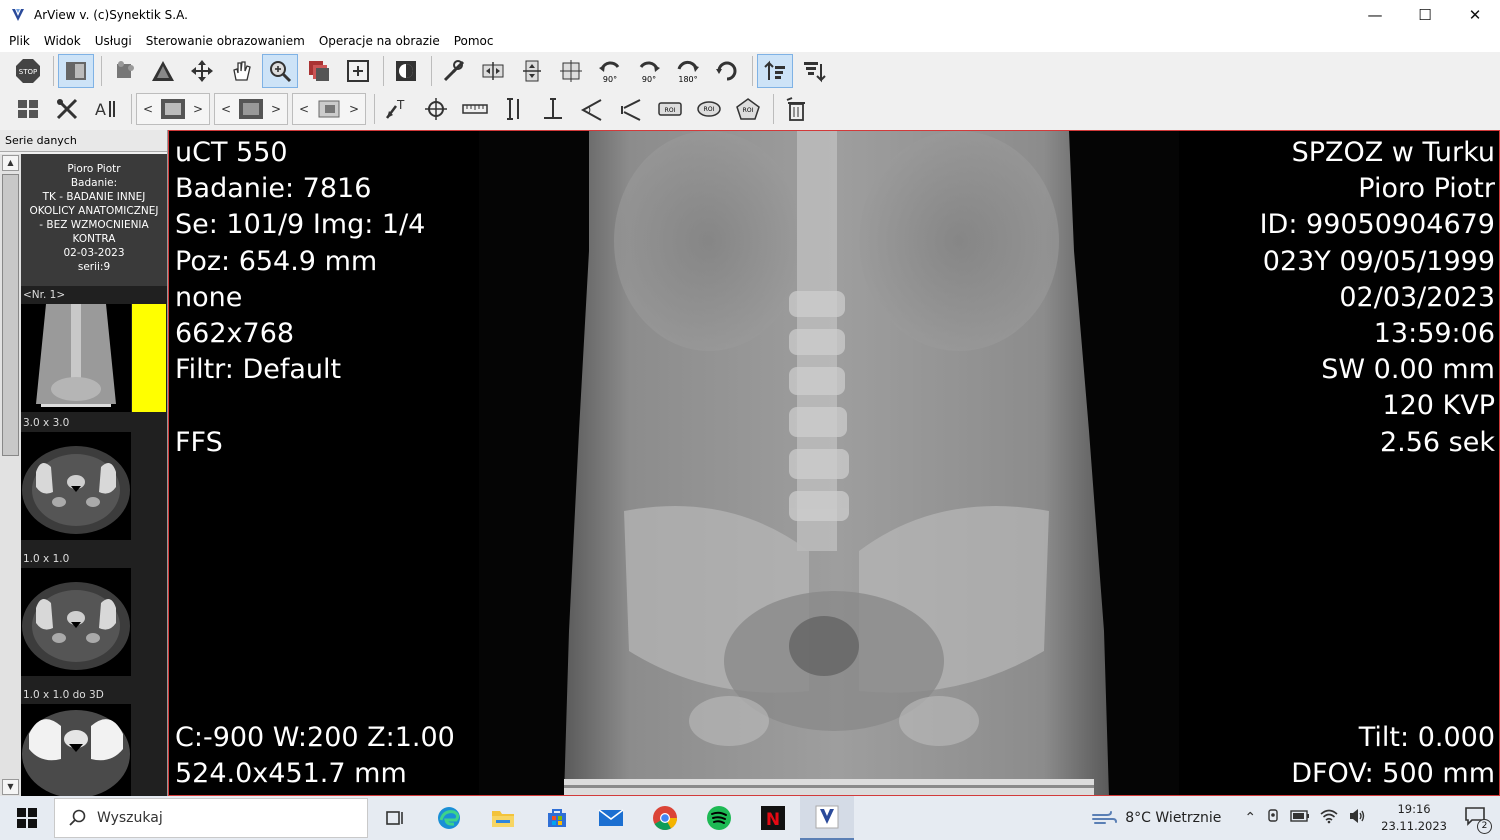 Image resolution: width=1500 pixels, height=840 pixels. Describe the element at coordinates (226, 109) in the screenshot. I see `prev-image-button: <` at that location.